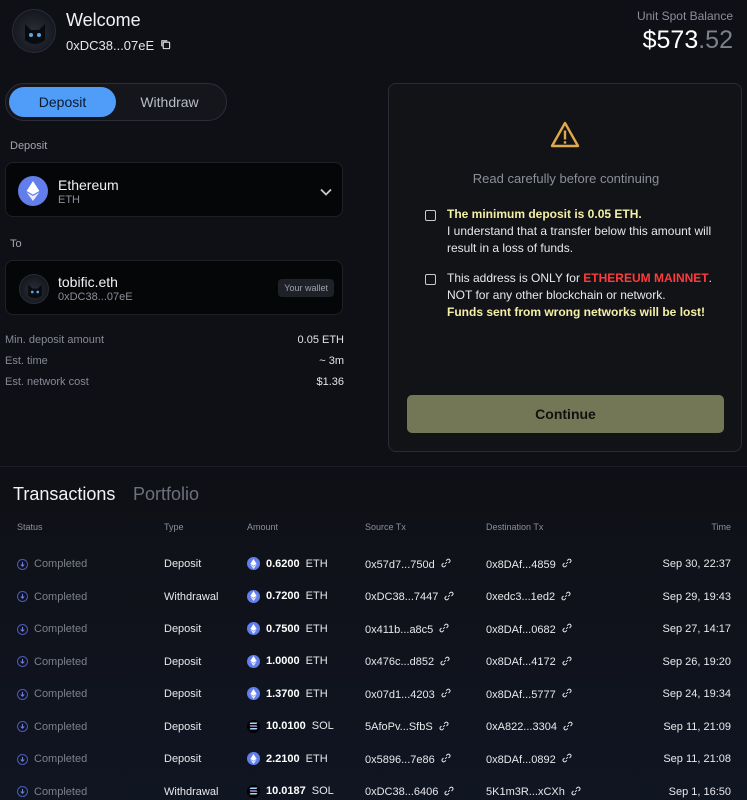  What do you see at coordinates (286, 726) in the screenshot?
I see `amount-value: 10.0100` at bounding box center [286, 726].